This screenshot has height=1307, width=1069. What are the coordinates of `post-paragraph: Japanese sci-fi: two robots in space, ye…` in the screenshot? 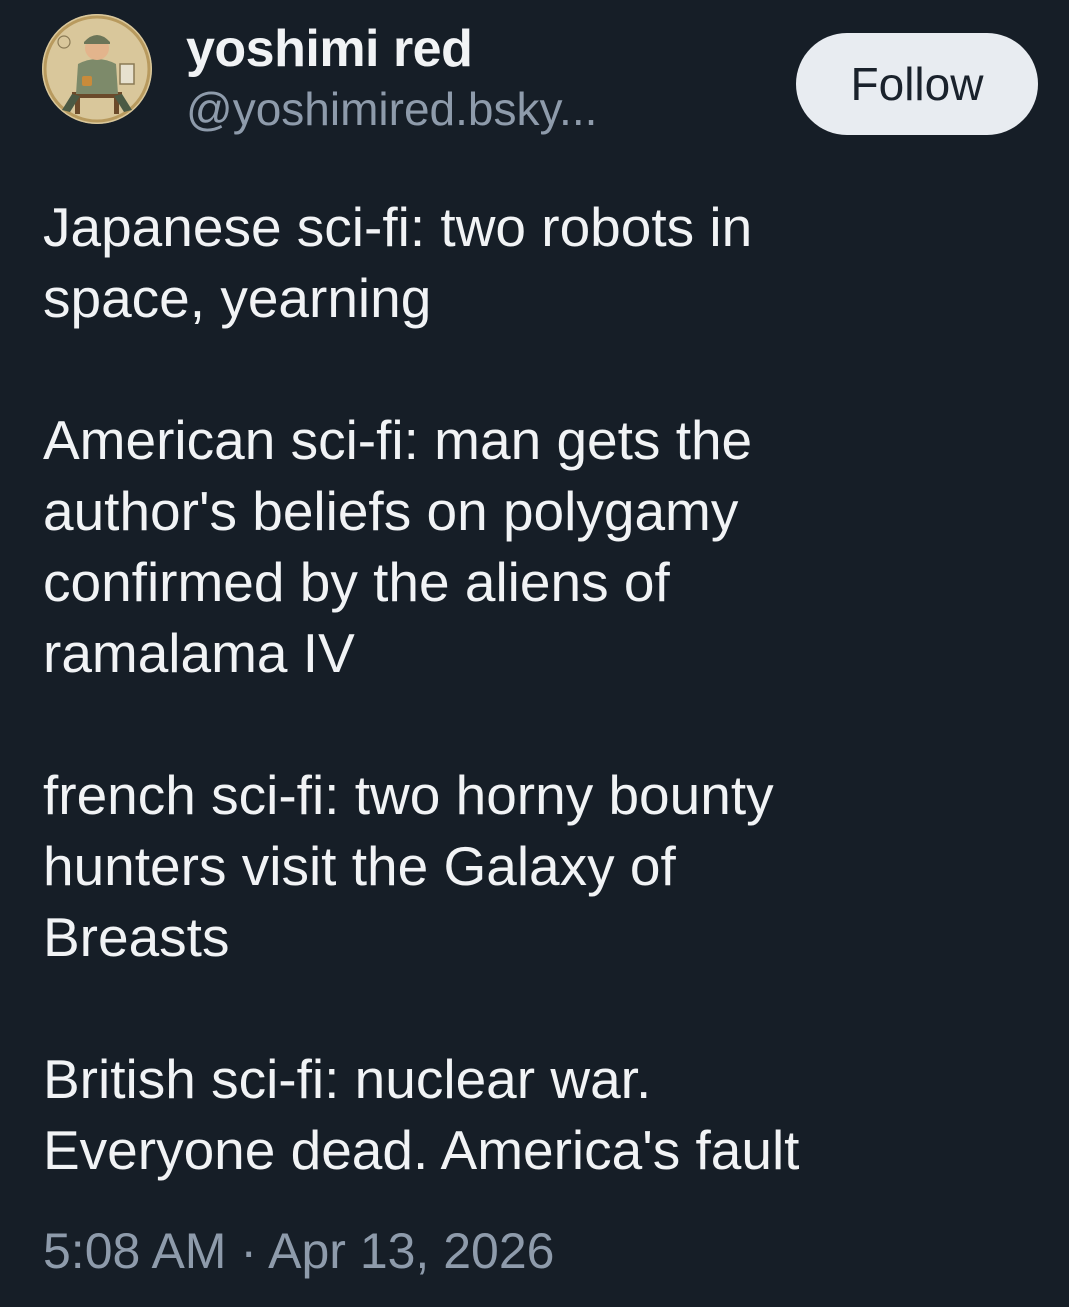 It's located at (398, 262).